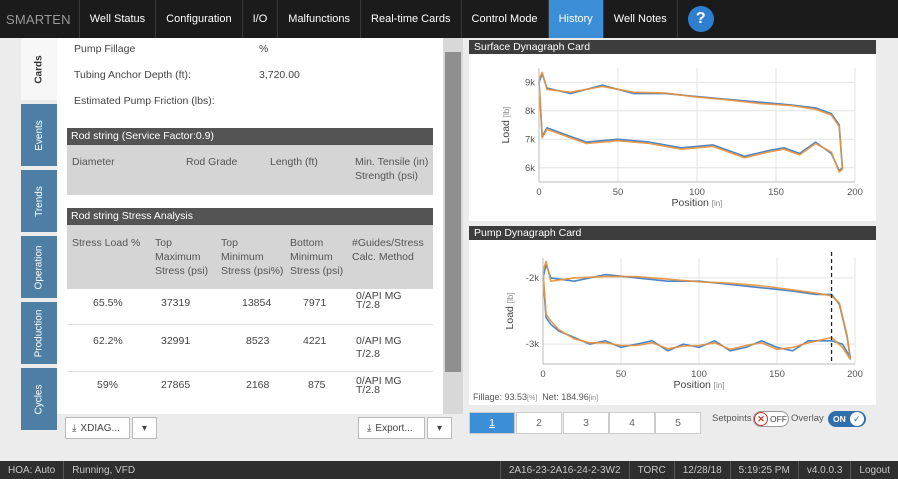 Image resolution: width=898 pixels, height=479 pixels. Describe the element at coordinates (530, 111) in the screenshot. I see `y-tick-label: 8k` at that location.